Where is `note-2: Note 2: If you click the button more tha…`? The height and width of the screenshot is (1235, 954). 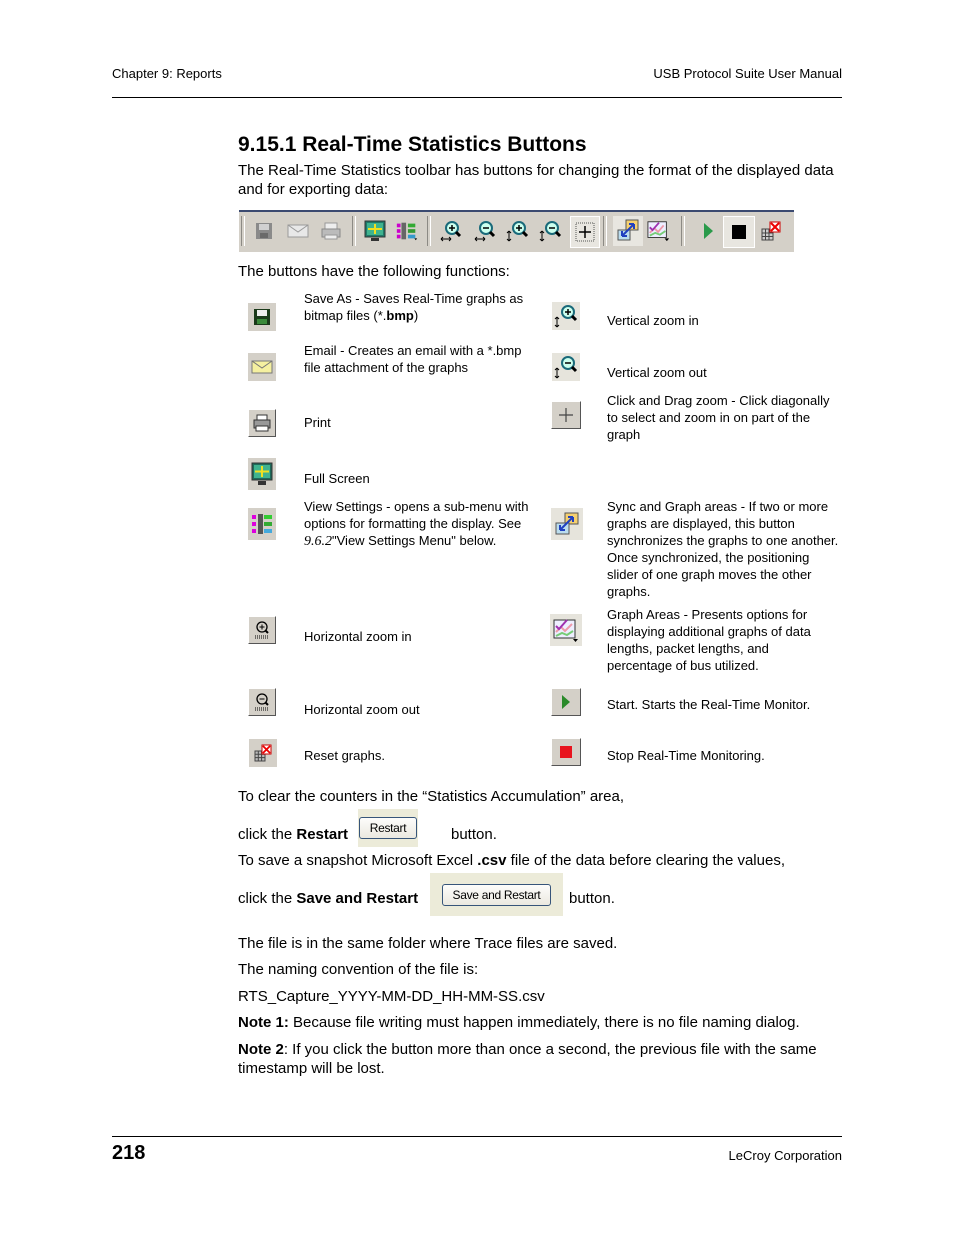
note-2: Note 2: If you click the button more tha… is located at coordinates (527, 1059).